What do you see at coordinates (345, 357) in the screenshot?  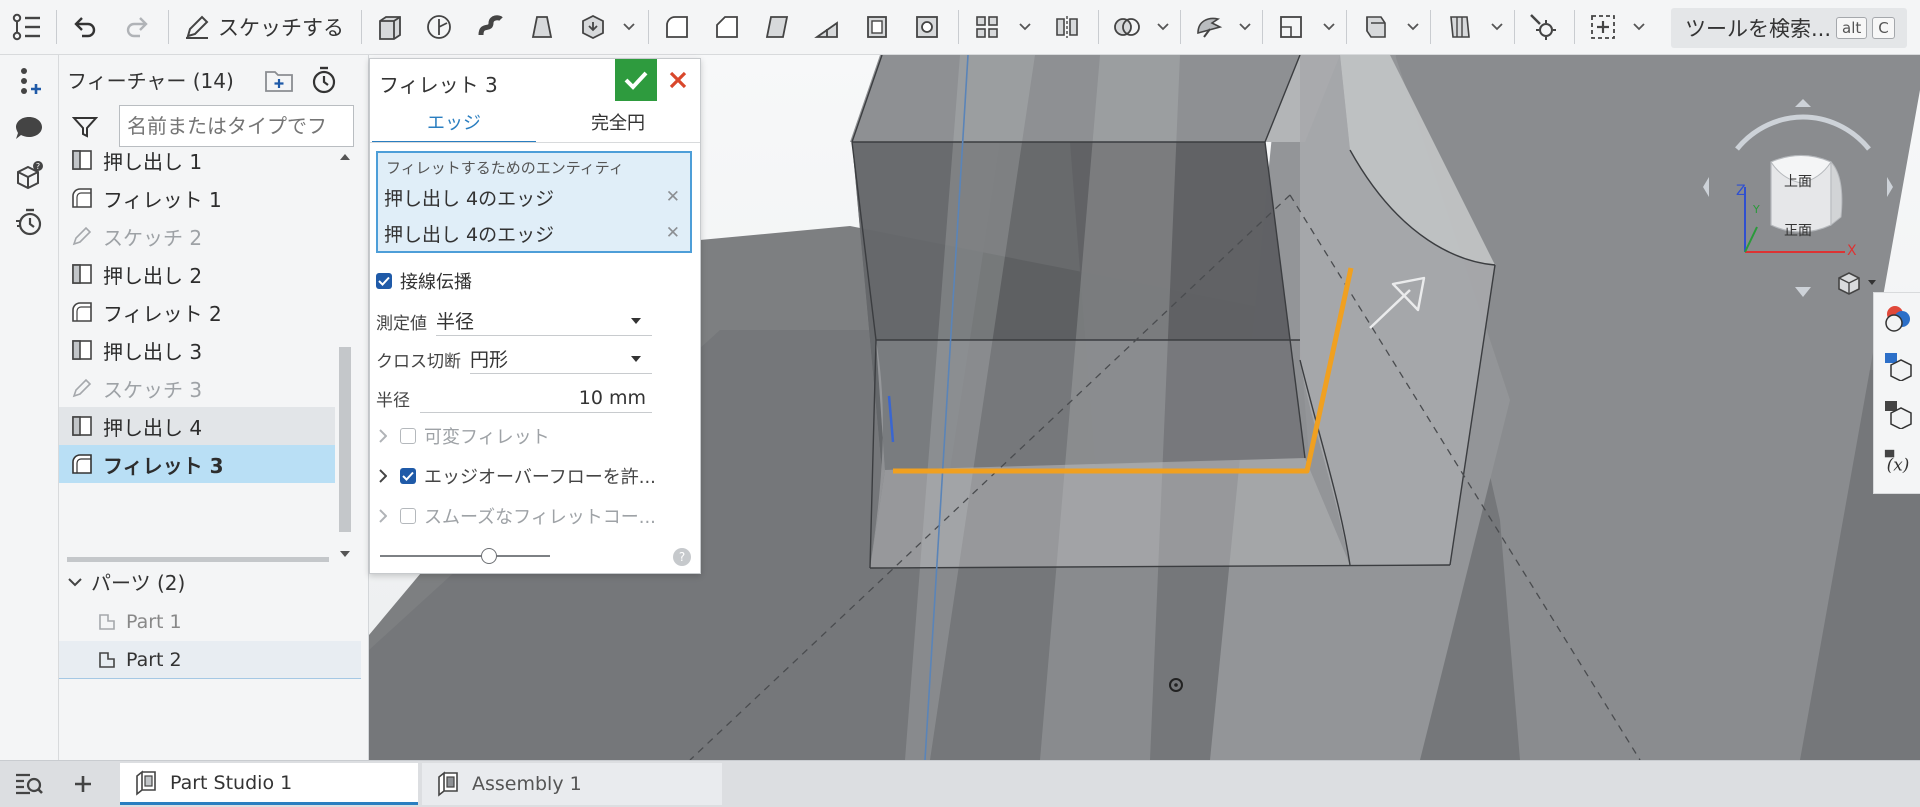 I see `feature-list-scrollbar` at bounding box center [345, 357].